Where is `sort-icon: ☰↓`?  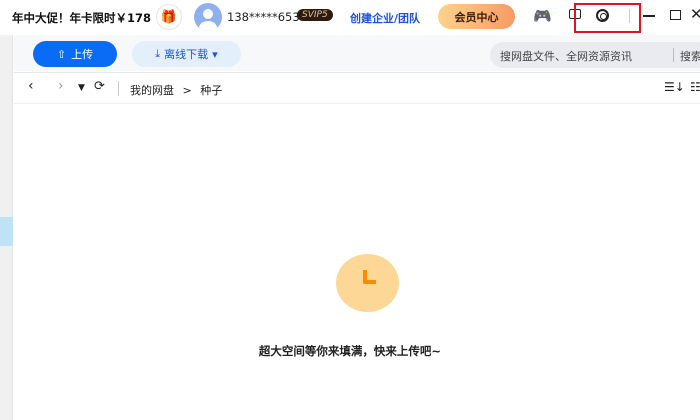
sort-icon: ☰↓ is located at coordinates (674, 87).